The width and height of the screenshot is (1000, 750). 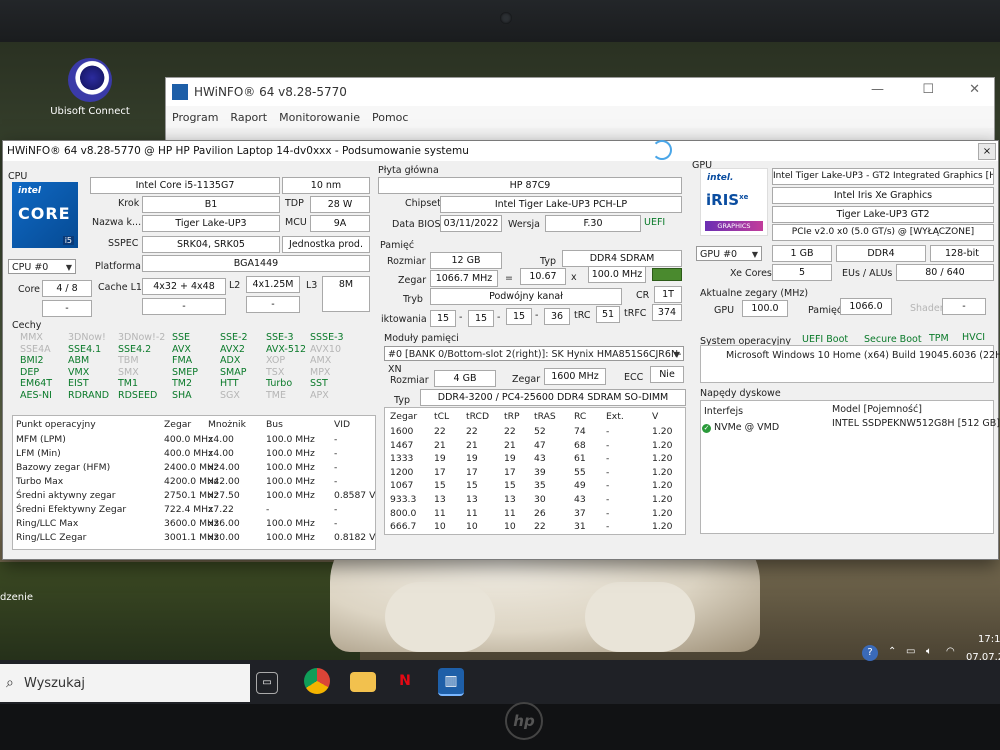 I want to click on chevron-up-icon: ⌃, so click(x=892, y=651).